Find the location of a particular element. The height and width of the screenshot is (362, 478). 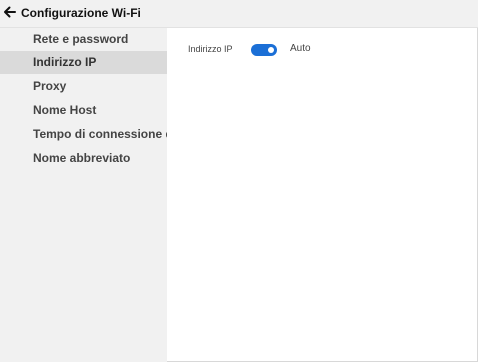

ip-address-label: Indirizzo IP is located at coordinates (210, 49).